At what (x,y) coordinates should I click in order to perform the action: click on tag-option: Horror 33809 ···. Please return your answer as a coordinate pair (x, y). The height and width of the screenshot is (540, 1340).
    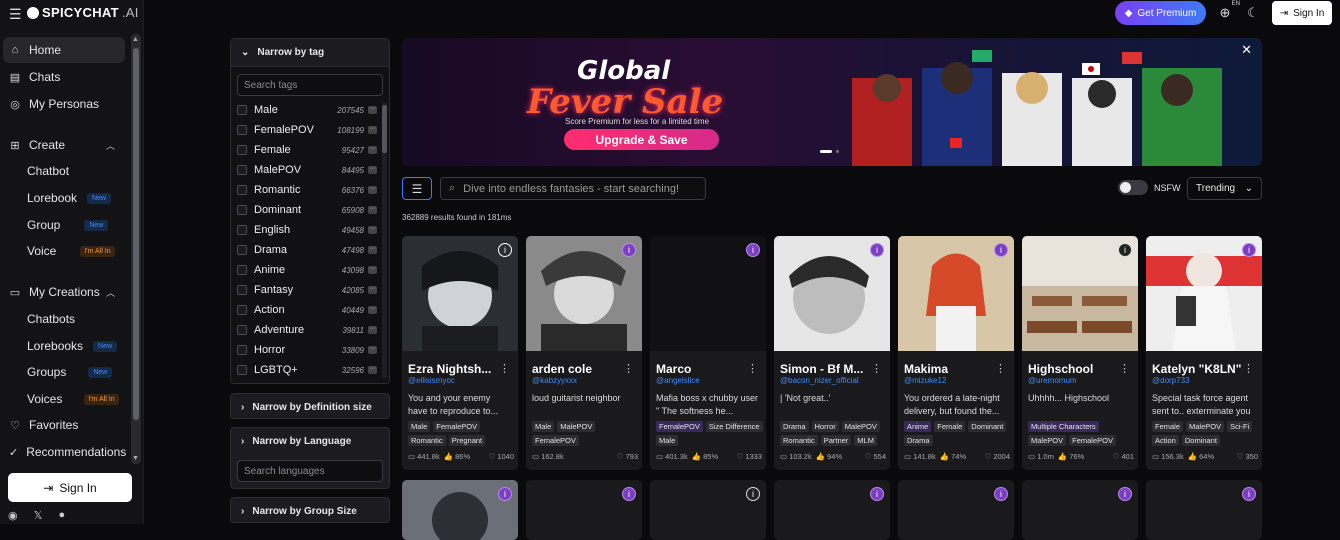
    Looking at the image, I should click on (307, 350).